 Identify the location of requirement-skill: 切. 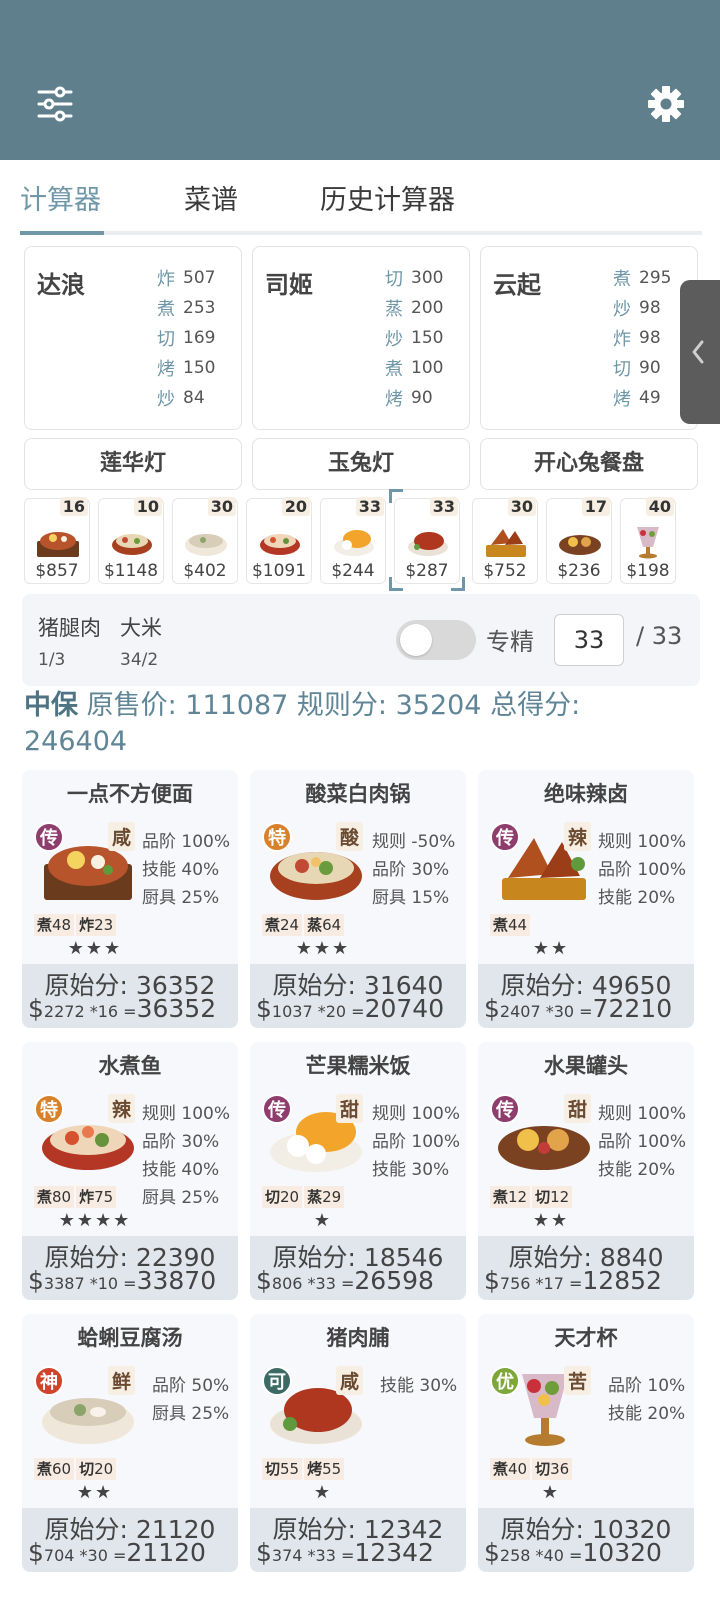
(273, 1197).